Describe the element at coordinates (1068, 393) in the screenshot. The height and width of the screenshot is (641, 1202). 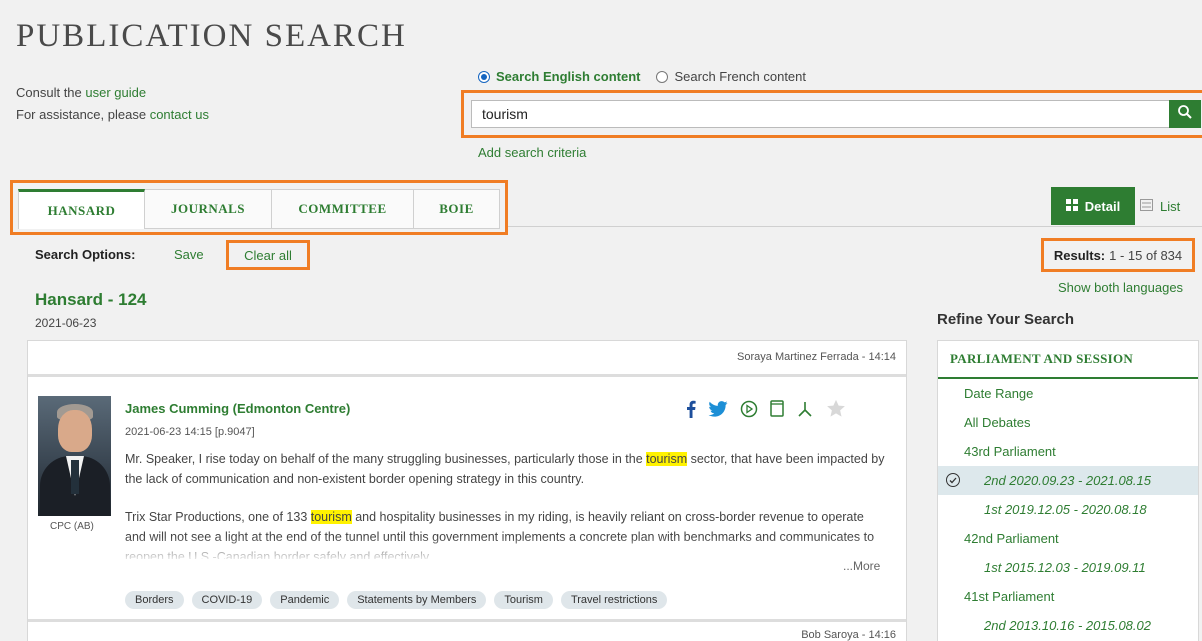
I see `refine-item: Date Range` at that location.